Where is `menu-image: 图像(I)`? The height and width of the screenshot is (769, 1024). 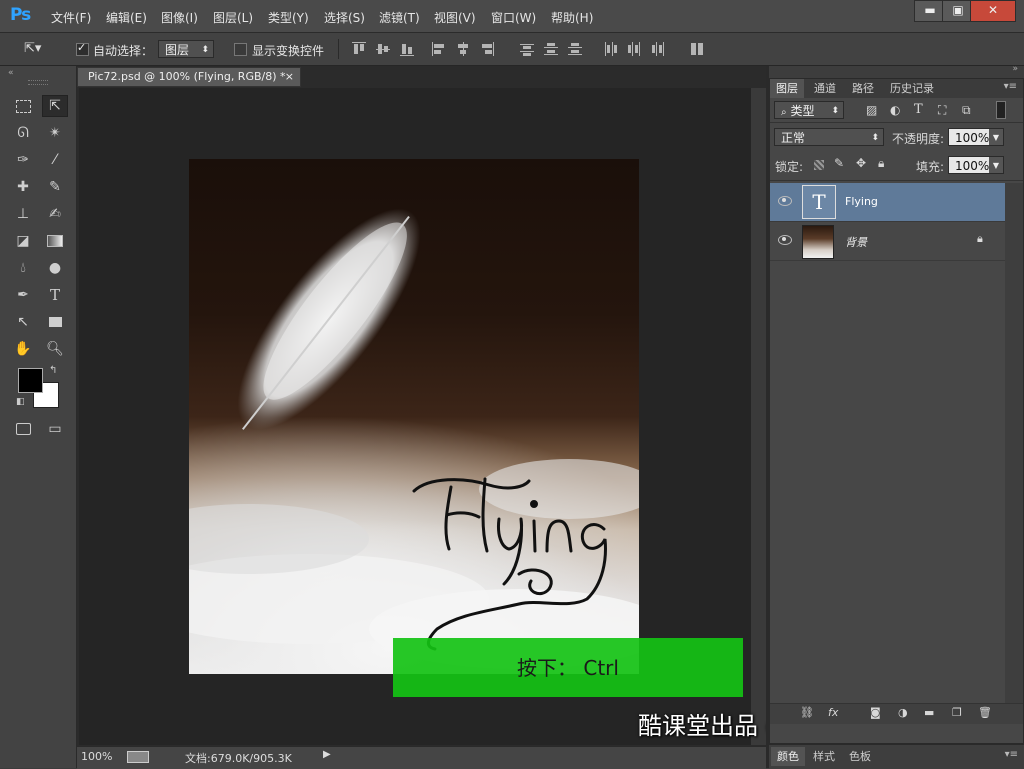 menu-image: 图像(I) is located at coordinates (179, 17).